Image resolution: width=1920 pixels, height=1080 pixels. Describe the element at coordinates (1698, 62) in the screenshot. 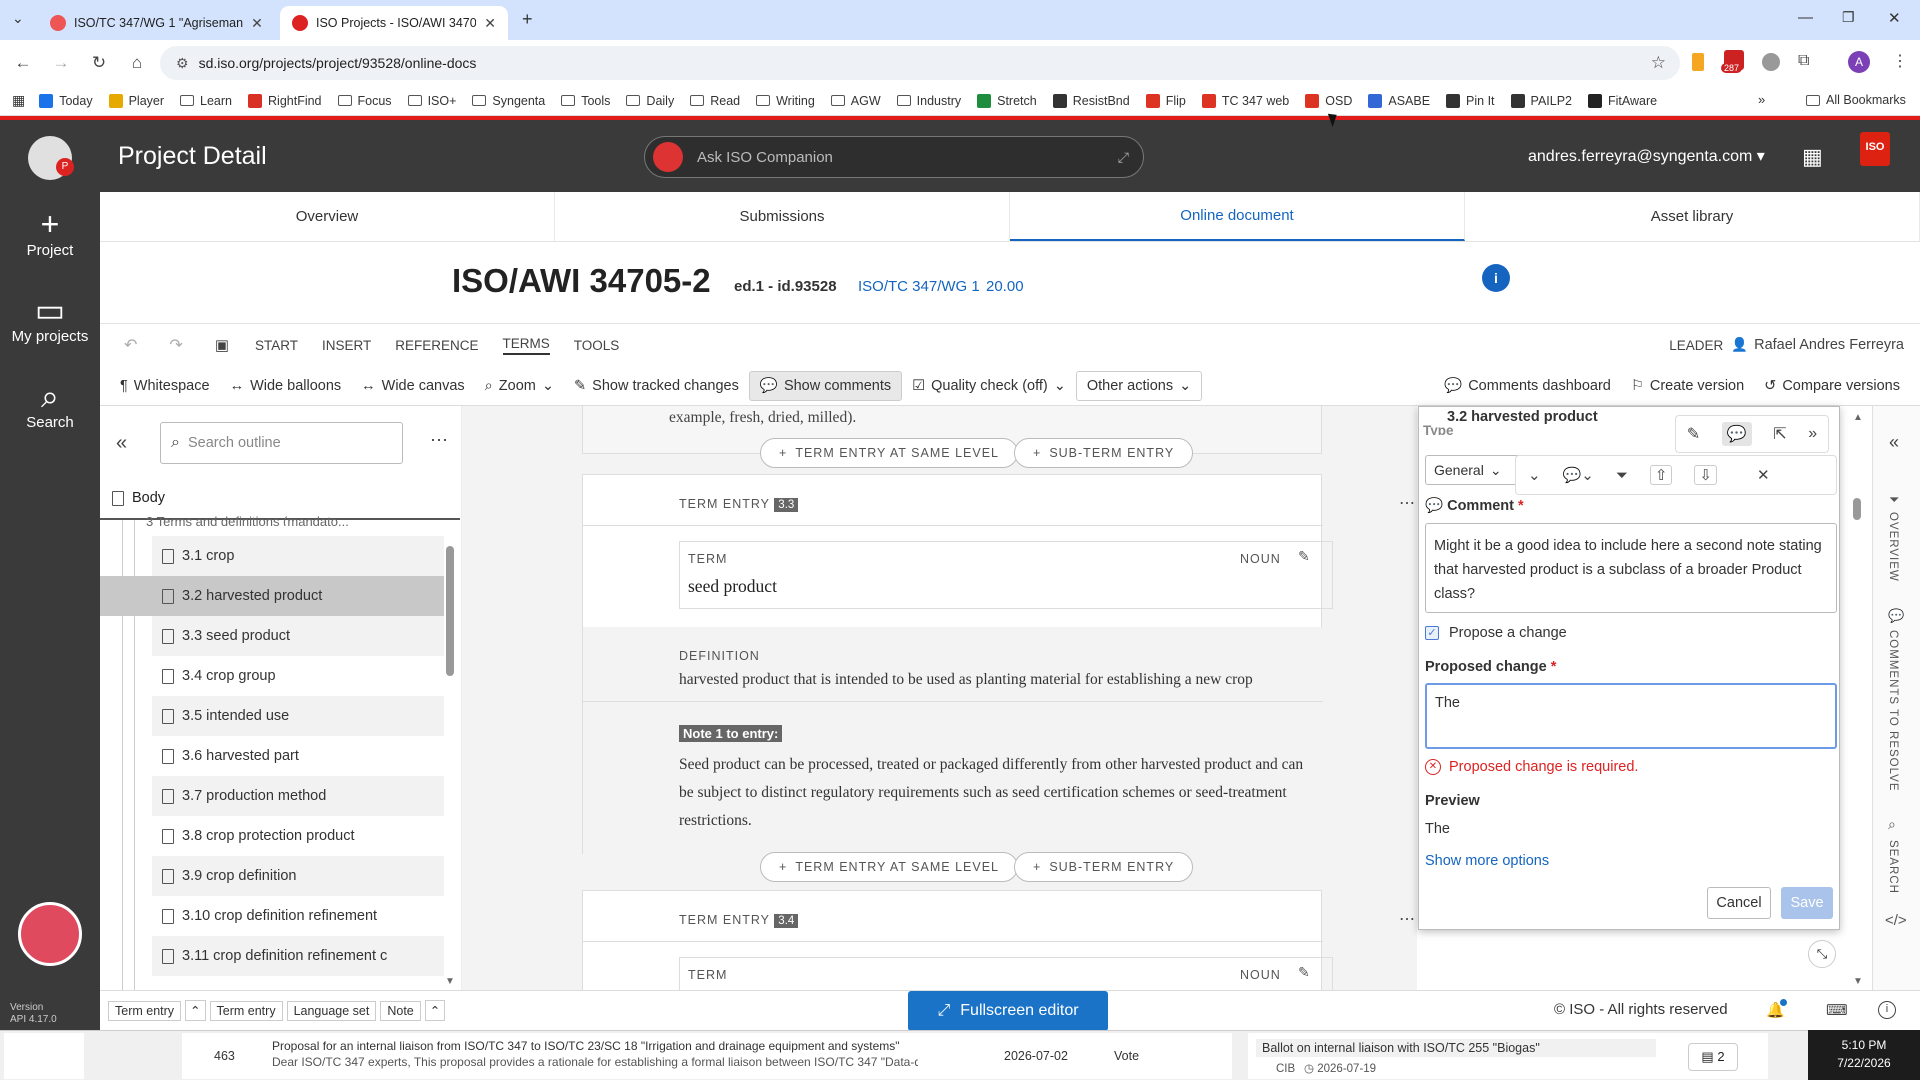

I see `extension-icon` at that location.